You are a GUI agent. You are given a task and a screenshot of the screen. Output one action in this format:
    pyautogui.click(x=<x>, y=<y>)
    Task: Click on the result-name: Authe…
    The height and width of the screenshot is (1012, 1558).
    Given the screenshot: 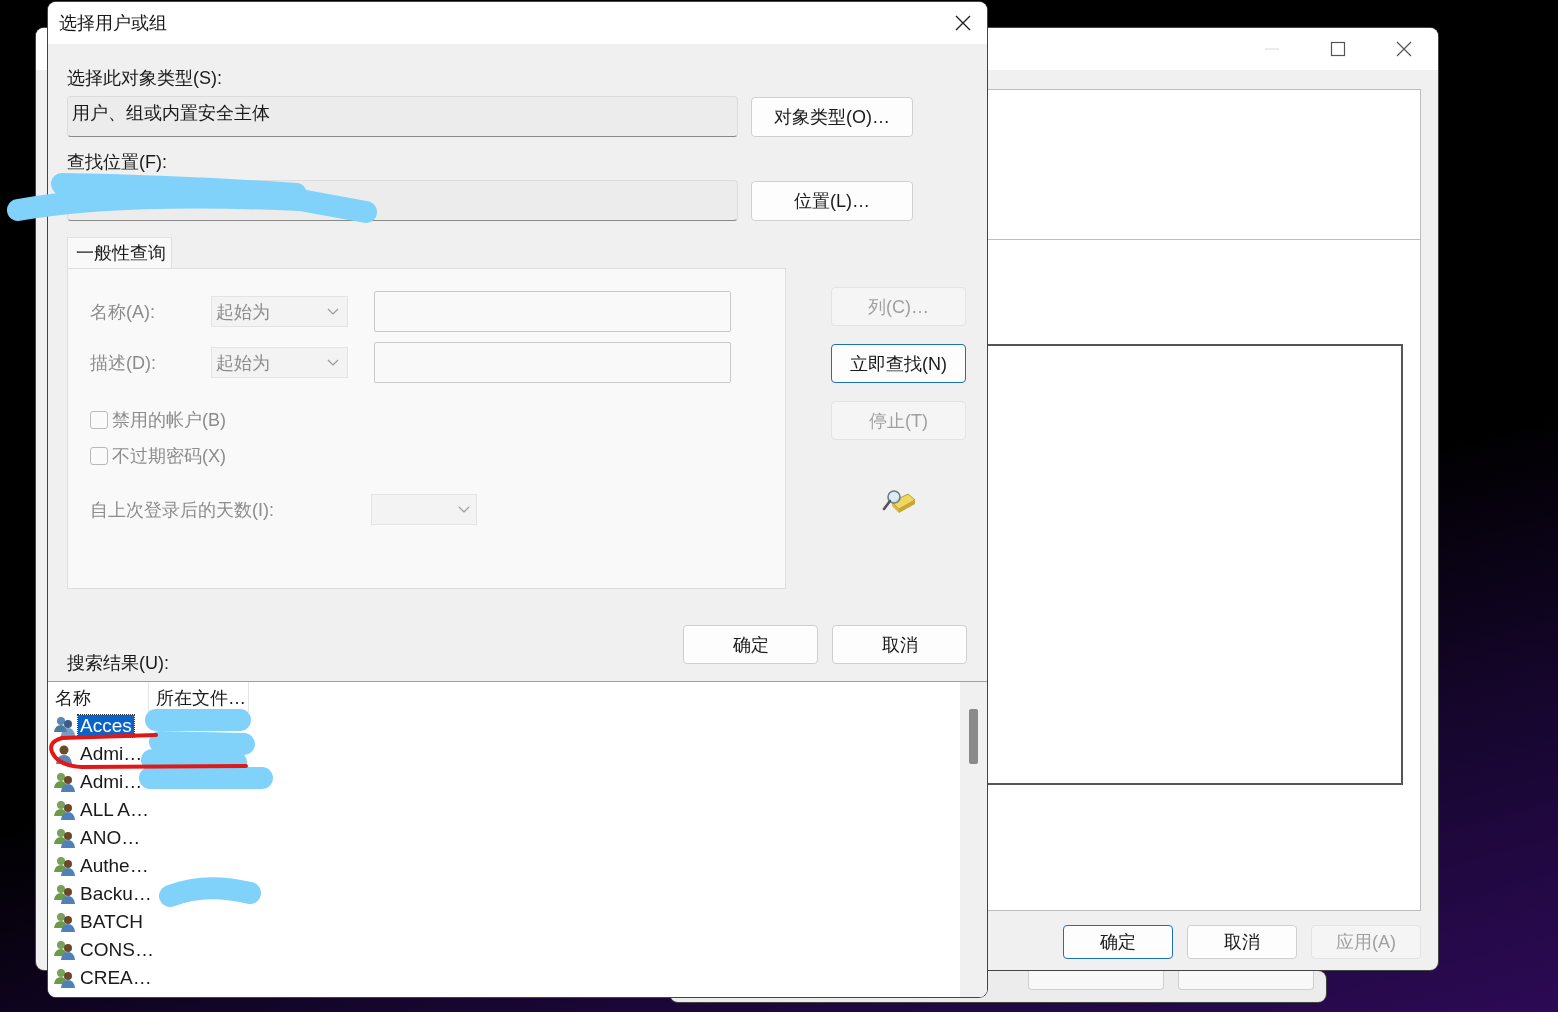 What is the action you would take?
    pyautogui.click(x=114, y=866)
    